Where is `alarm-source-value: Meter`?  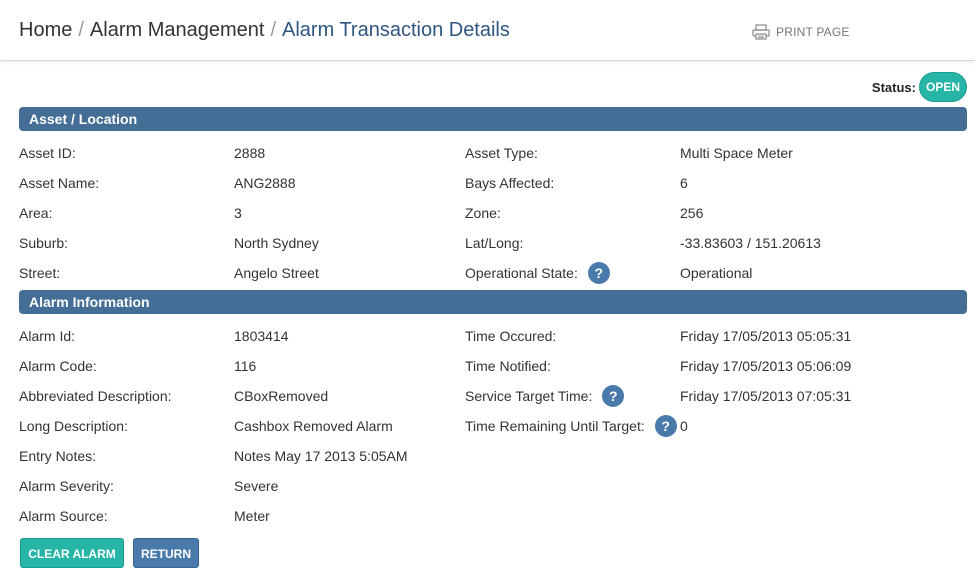 alarm-source-value: Meter is located at coordinates (252, 516).